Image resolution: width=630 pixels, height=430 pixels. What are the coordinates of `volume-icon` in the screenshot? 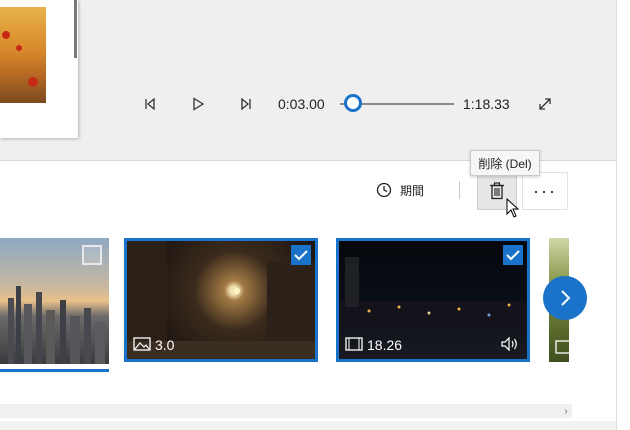 It's located at (509, 344).